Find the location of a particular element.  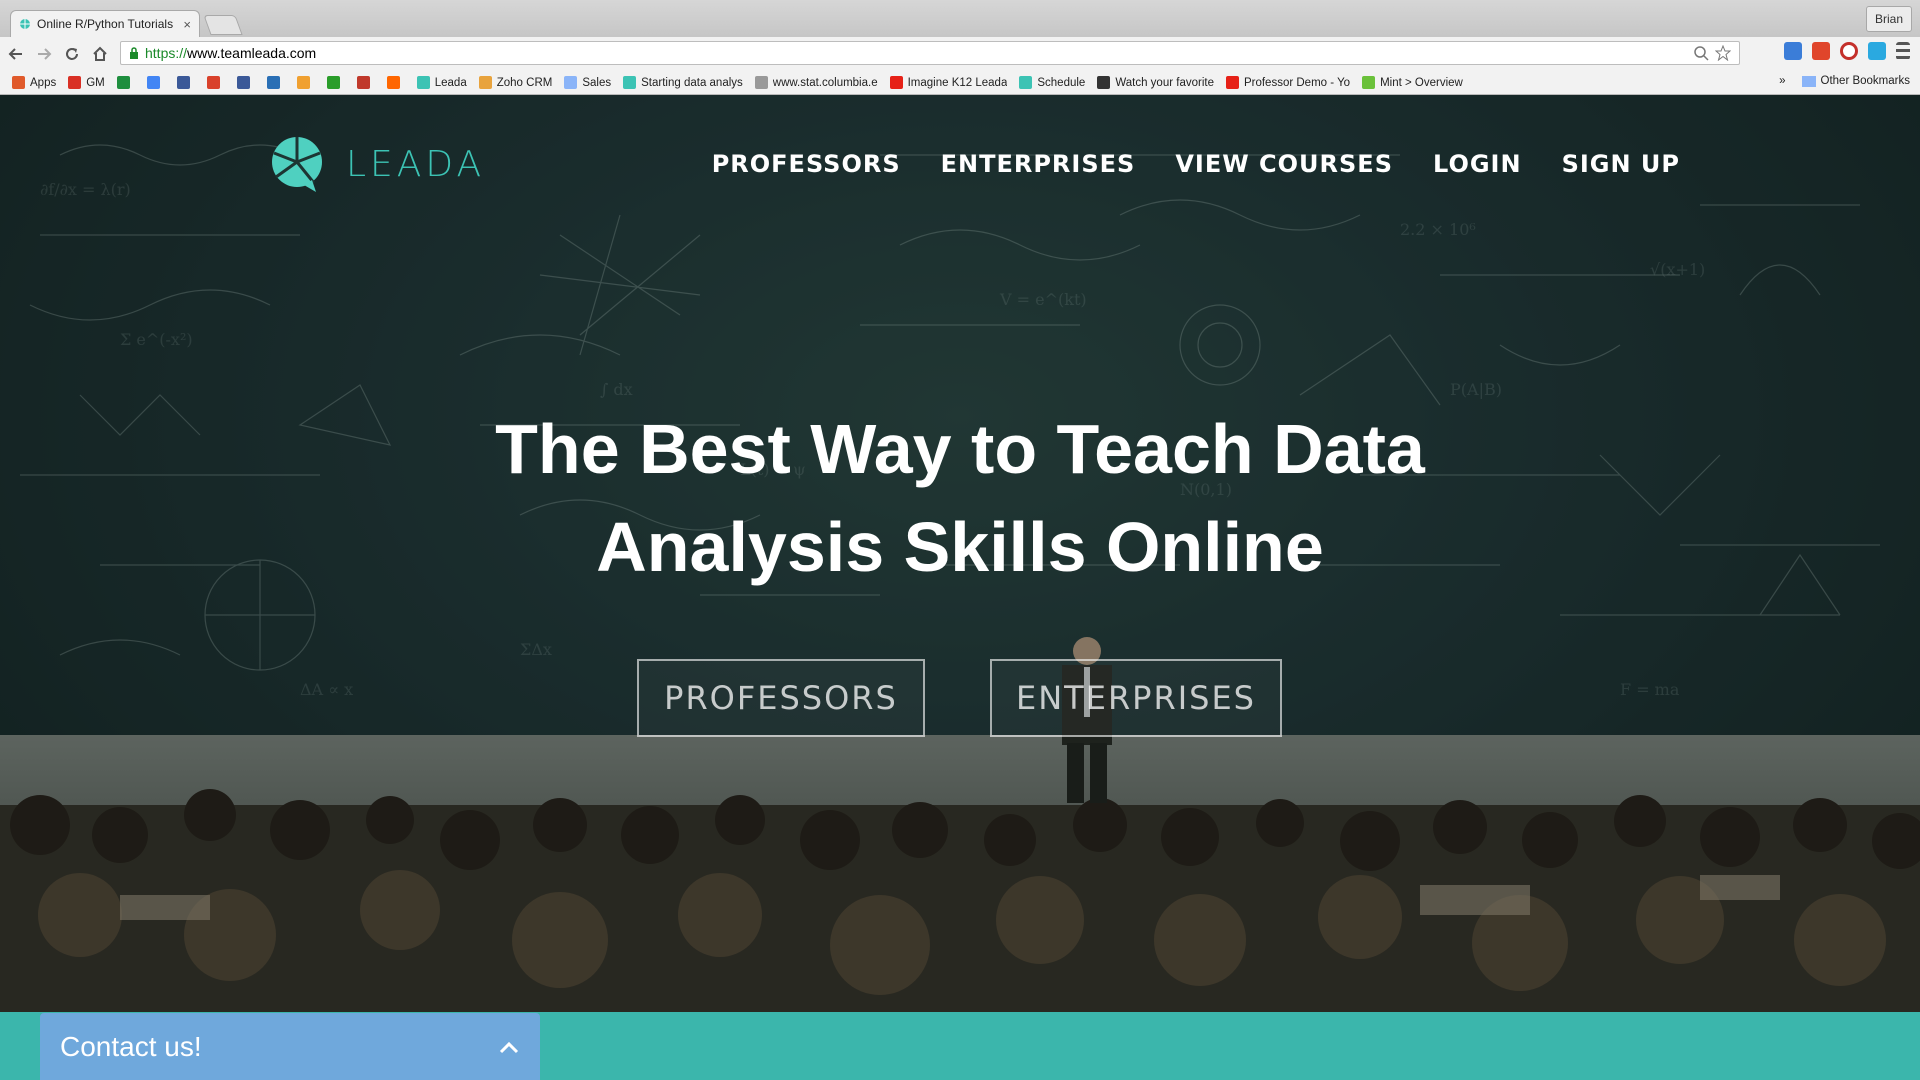

contact-us-label: Contact us! is located at coordinates (131, 1046).